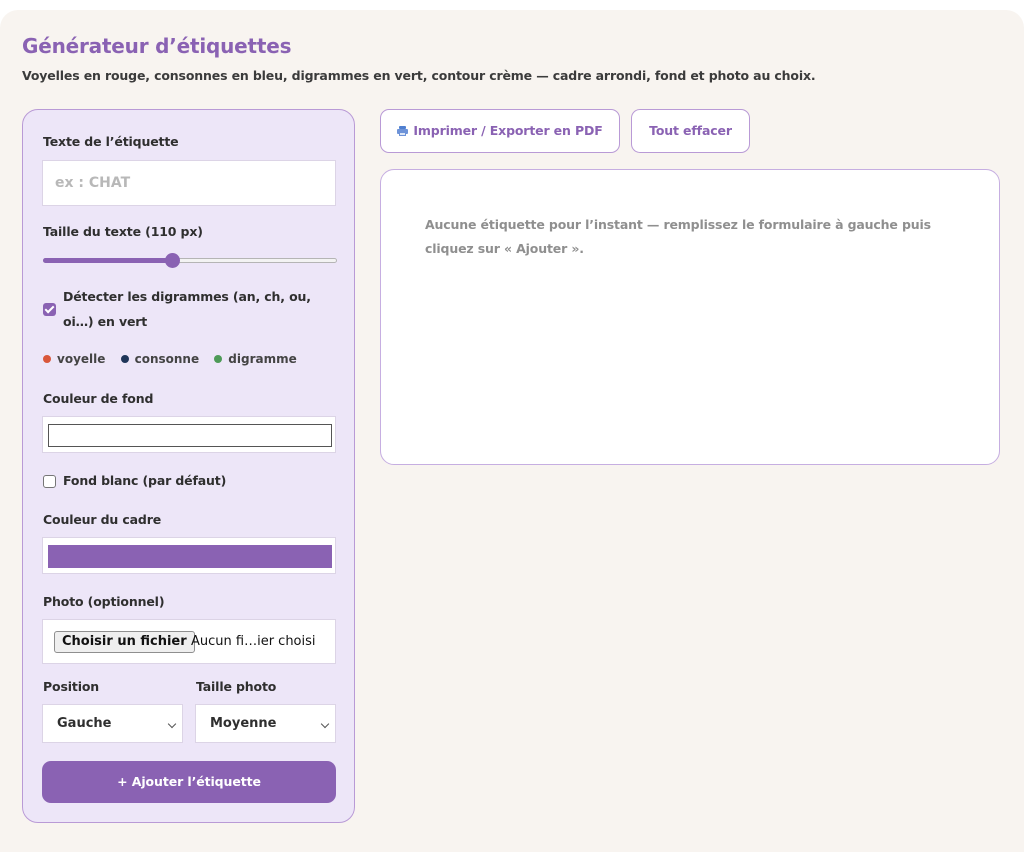 This screenshot has height=852, width=1024. Describe the element at coordinates (108, 260) in the screenshot. I see `slider-fill` at that location.